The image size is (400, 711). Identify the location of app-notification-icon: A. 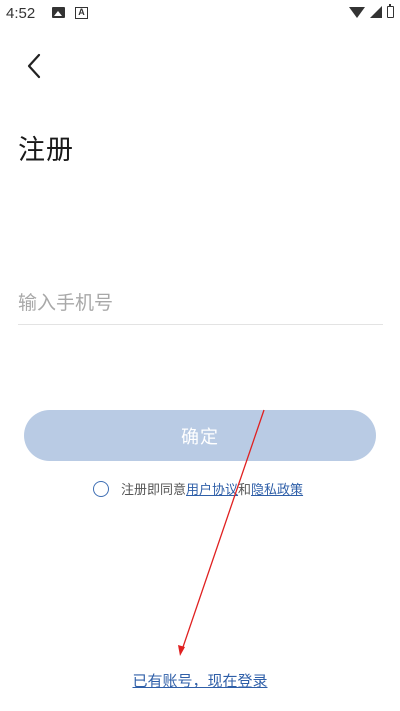
(81, 13).